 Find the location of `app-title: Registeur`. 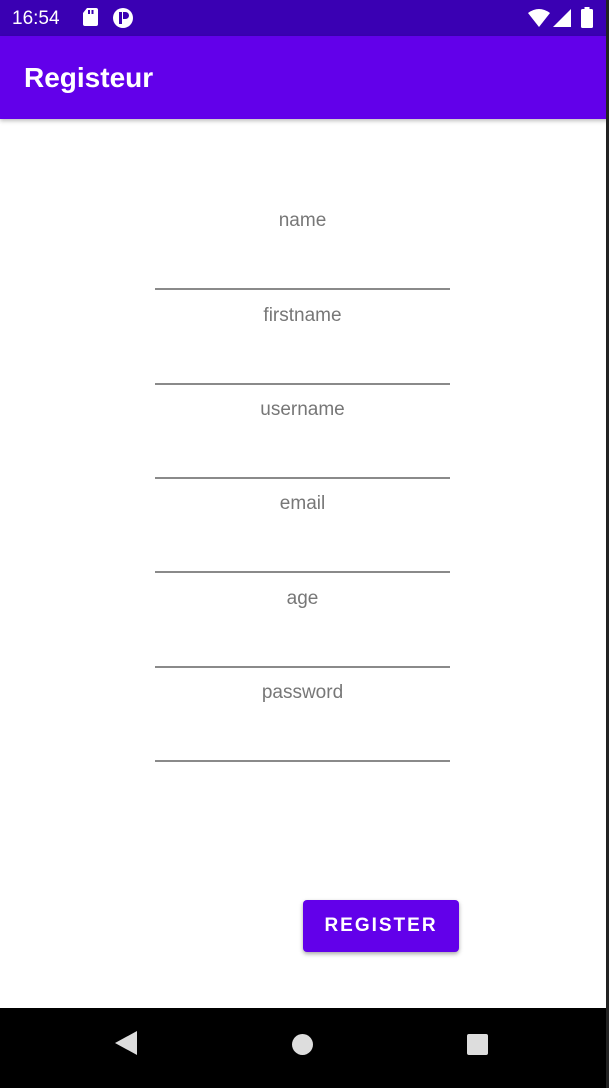

app-title: Registeur is located at coordinates (89, 77).